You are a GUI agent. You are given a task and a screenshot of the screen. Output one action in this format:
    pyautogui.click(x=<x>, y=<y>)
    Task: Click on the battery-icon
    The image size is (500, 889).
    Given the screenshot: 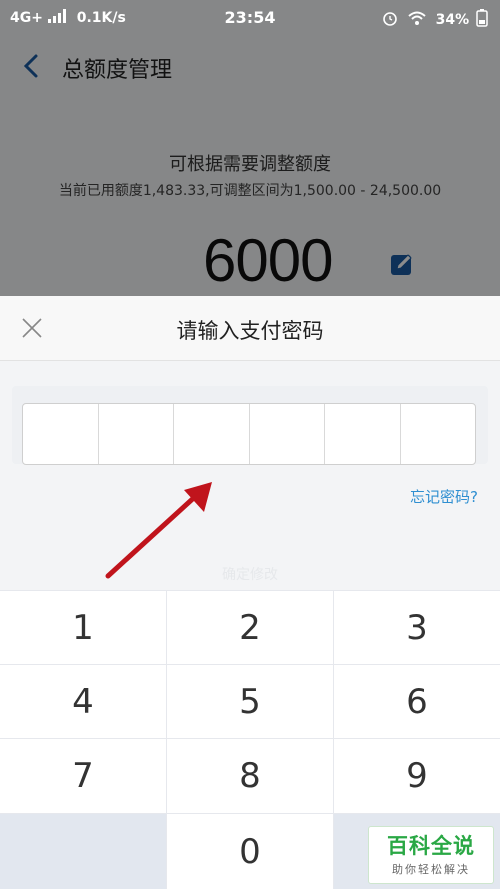 What is the action you would take?
    pyautogui.click(x=482, y=18)
    